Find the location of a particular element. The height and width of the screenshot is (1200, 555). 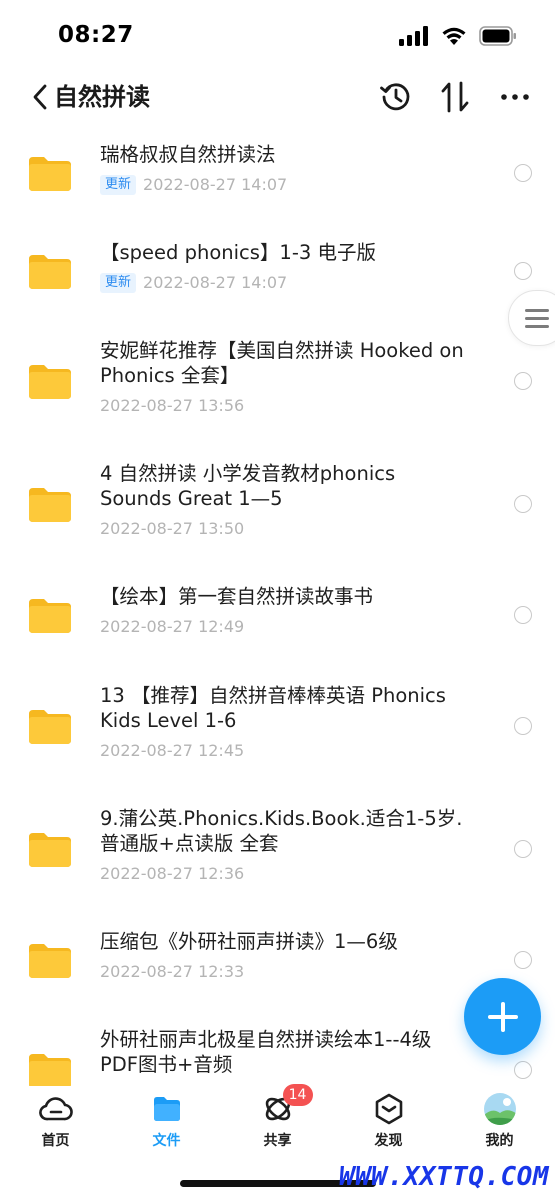

tab-profile: 我的 is located at coordinates (499, 1122).